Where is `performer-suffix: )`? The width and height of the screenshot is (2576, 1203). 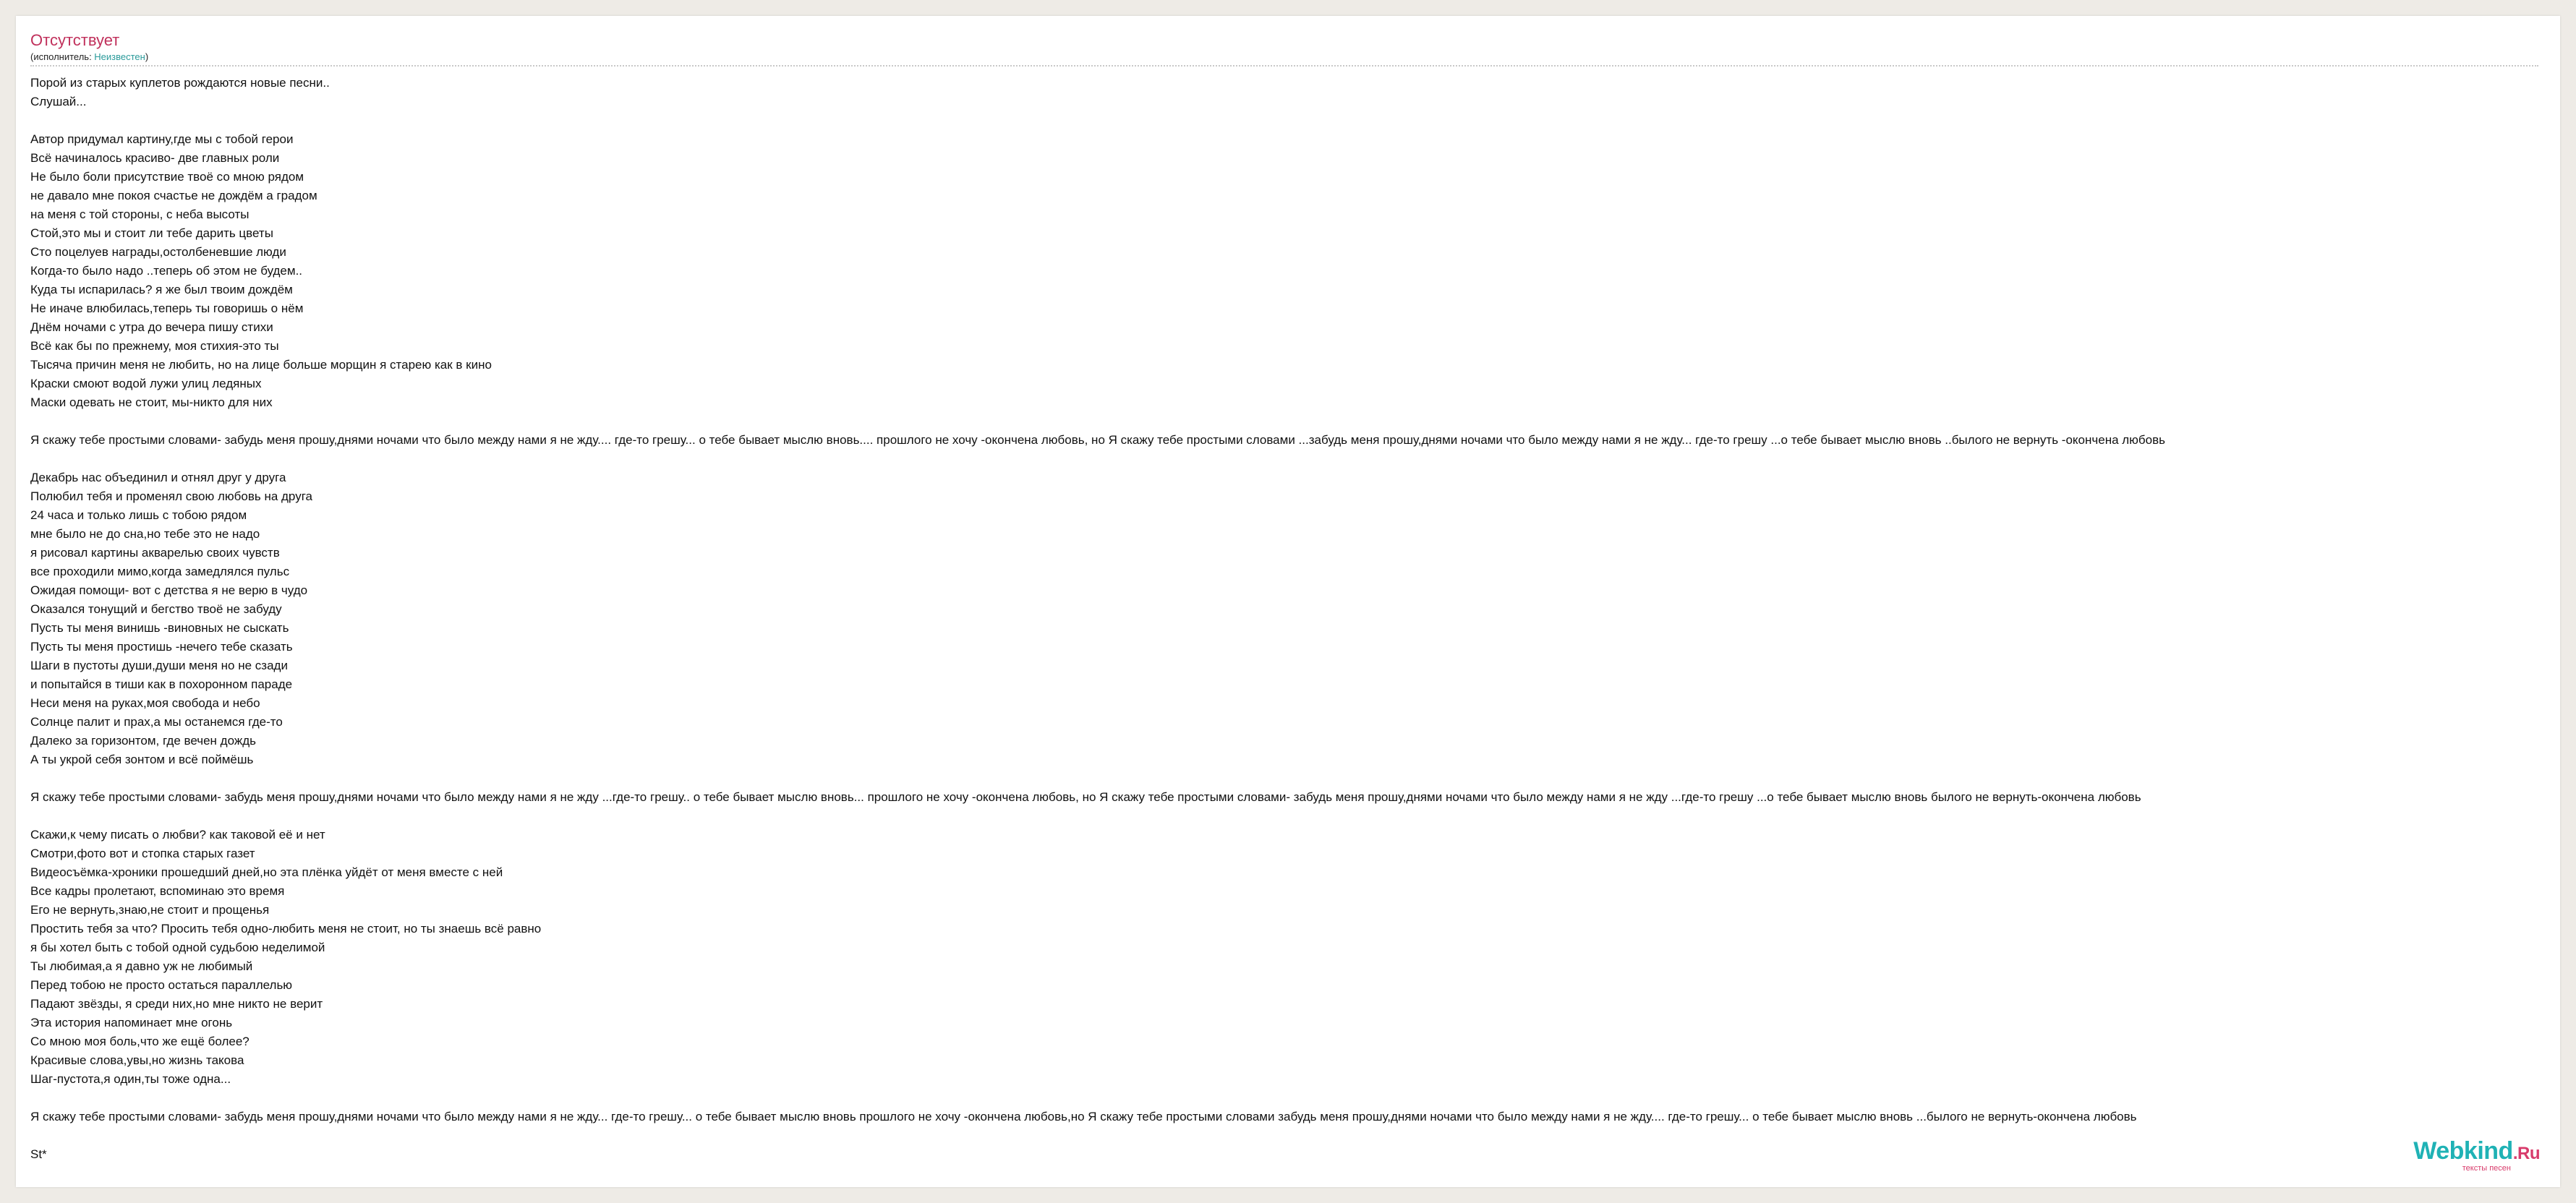
performer-suffix: ) is located at coordinates (147, 56).